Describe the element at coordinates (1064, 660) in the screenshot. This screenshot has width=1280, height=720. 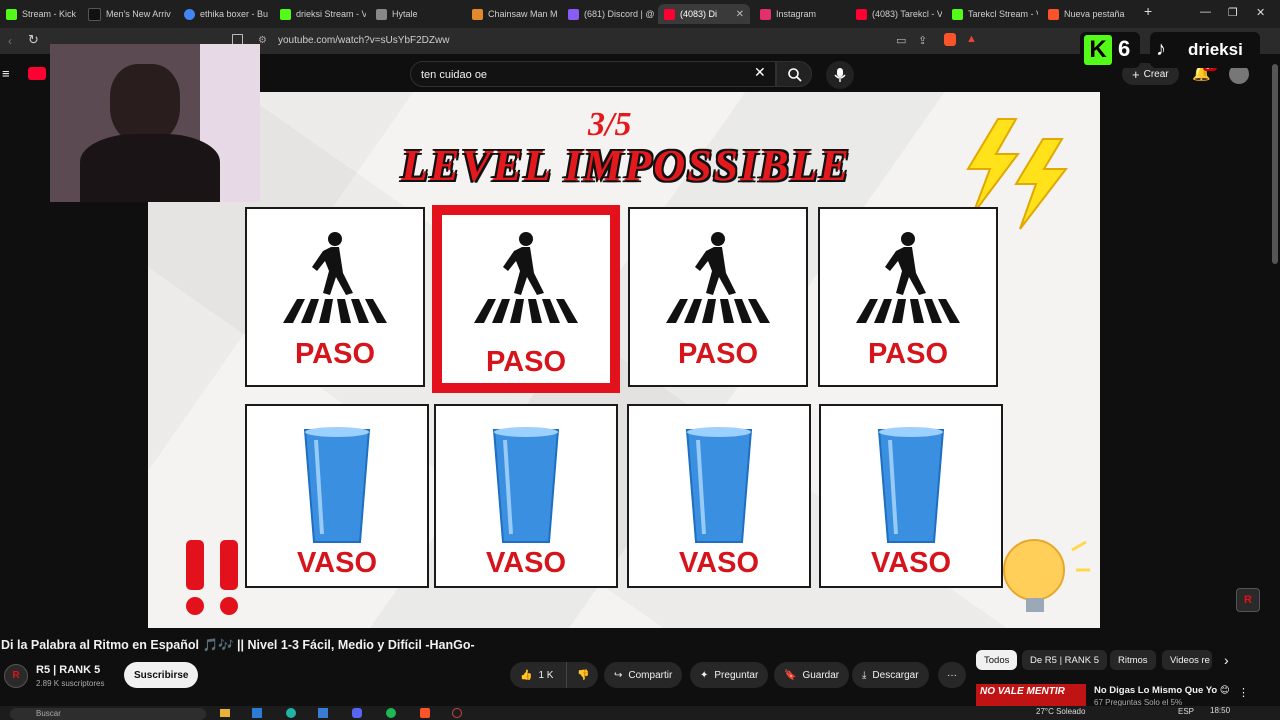
I see `chip-channel: De R5 | RANK 5` at that location.